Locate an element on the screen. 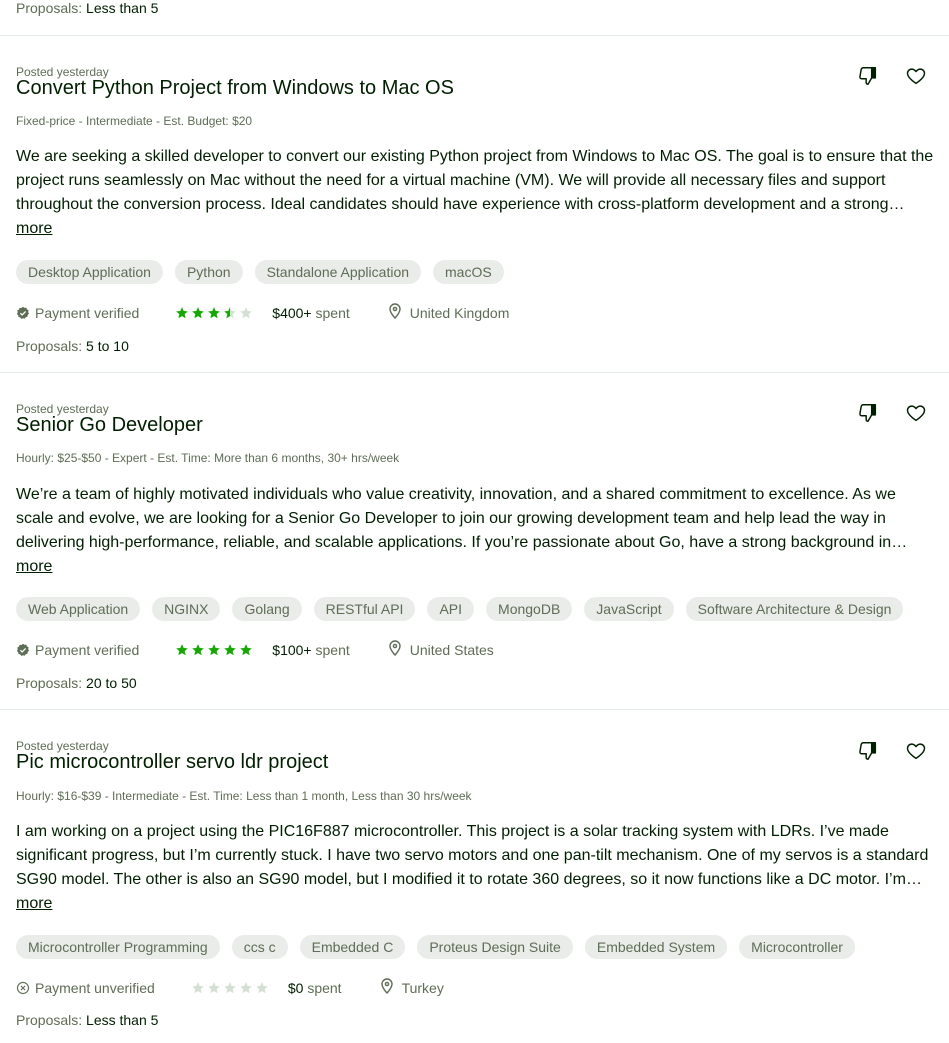 This screenshot has width=949, height=1043. location-label: United Kingdom is located at coordinates (459, 312).